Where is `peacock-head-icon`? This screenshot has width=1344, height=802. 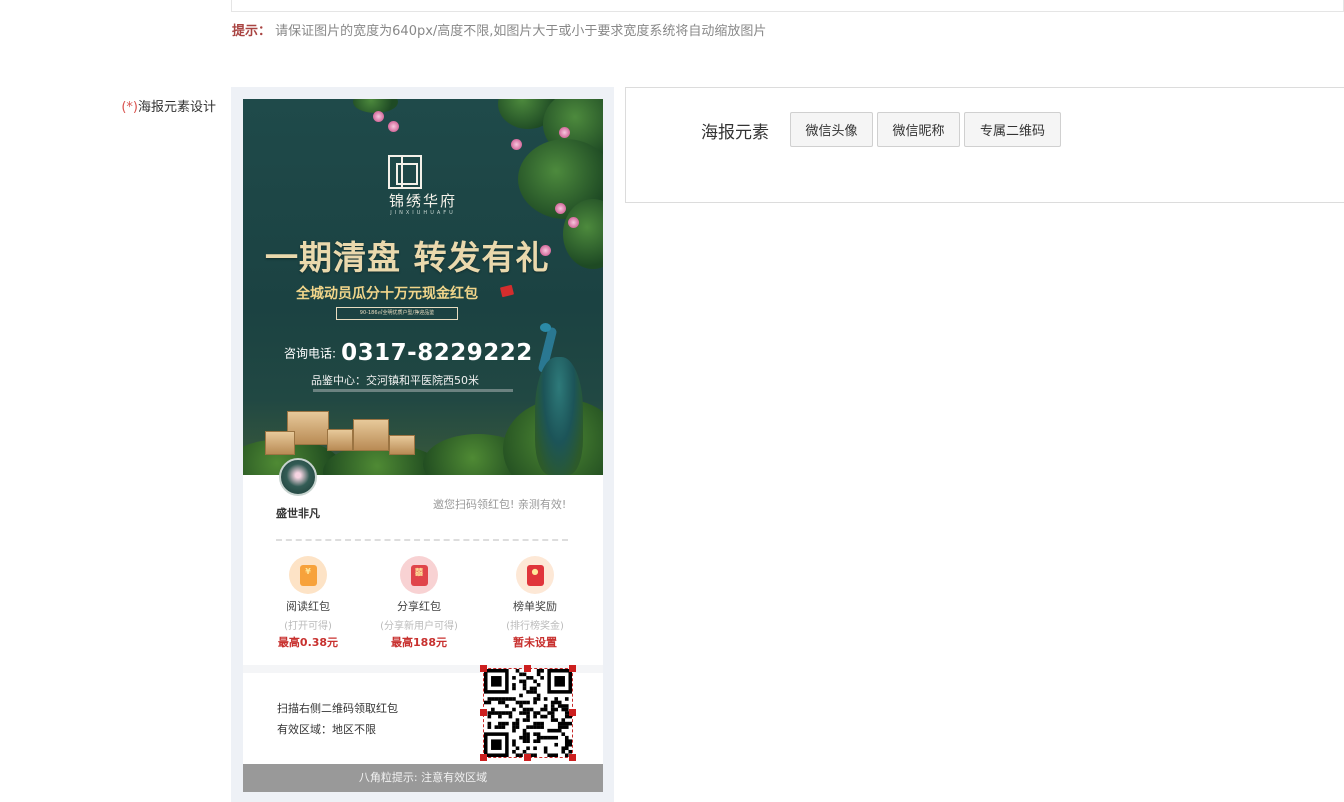 peacock-head-icon is located at coordinates (545, 327).